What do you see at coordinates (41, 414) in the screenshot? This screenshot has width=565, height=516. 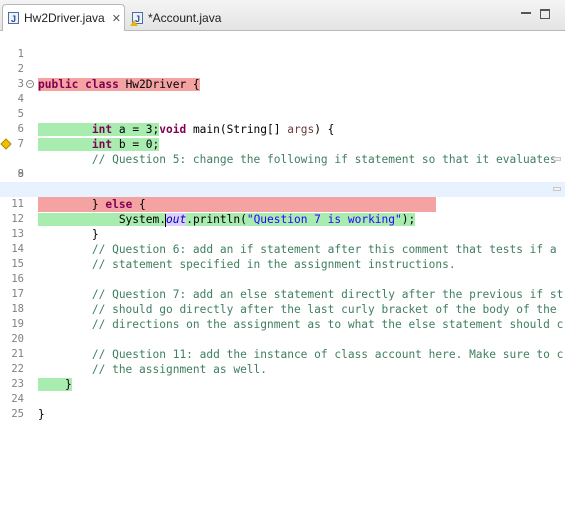 I see `line-code: }` at bounding box center [41, 414].